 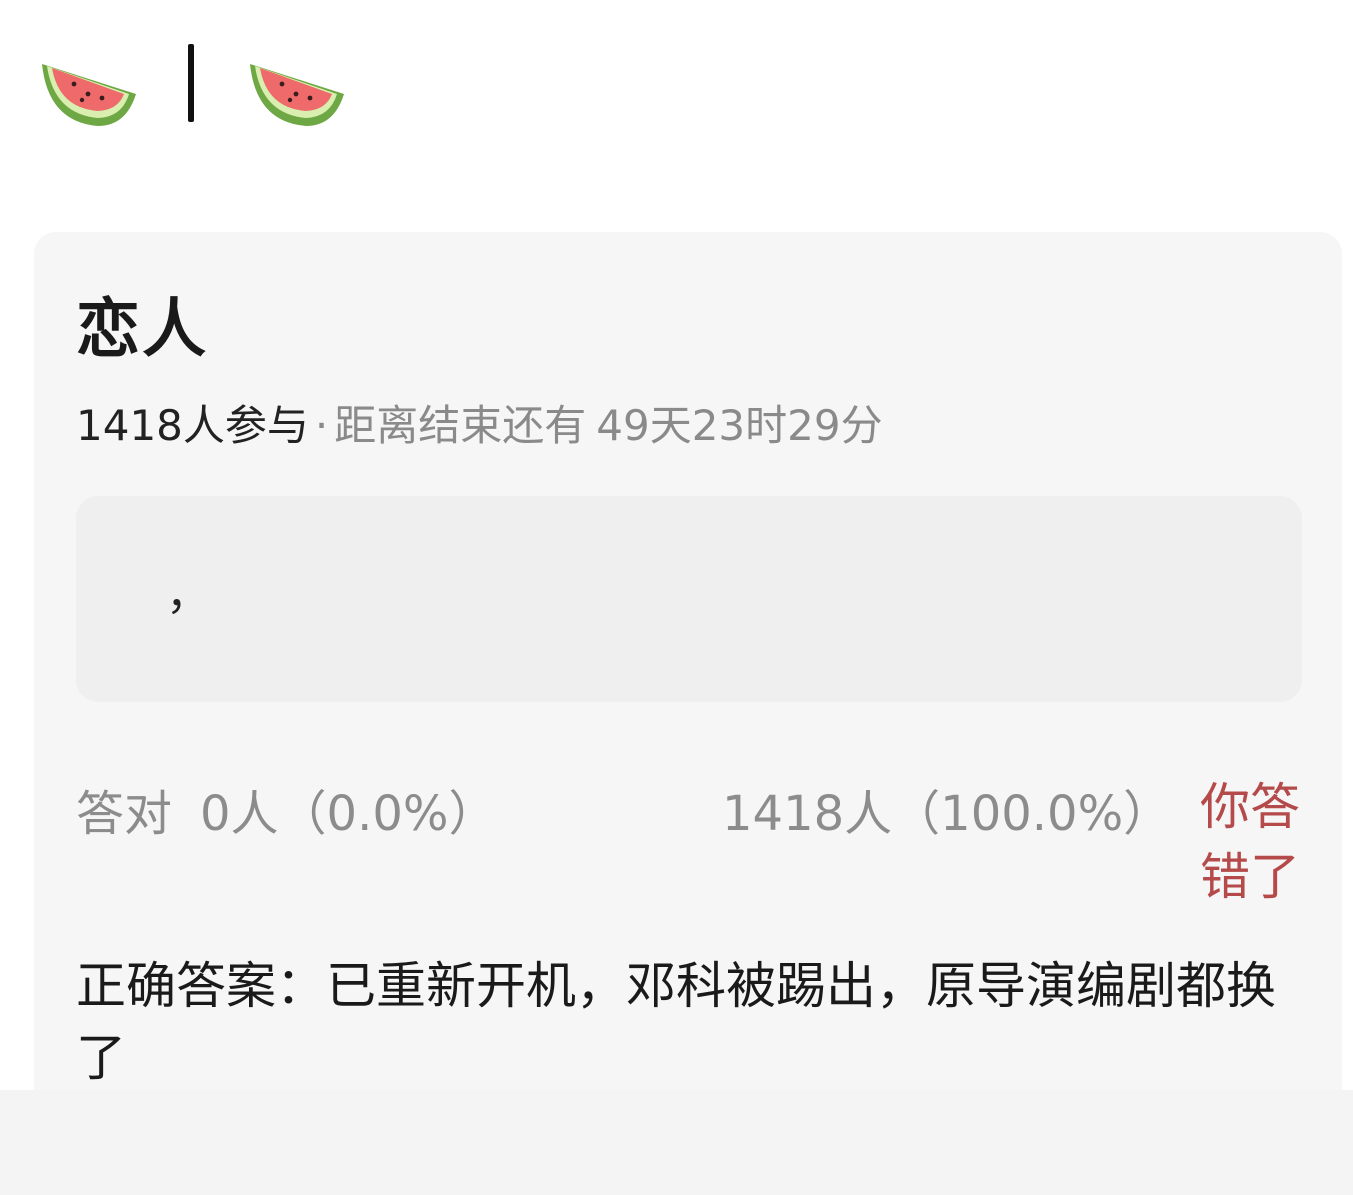 I want to click on poll-title: 恋人, so click(x=142, y=330).